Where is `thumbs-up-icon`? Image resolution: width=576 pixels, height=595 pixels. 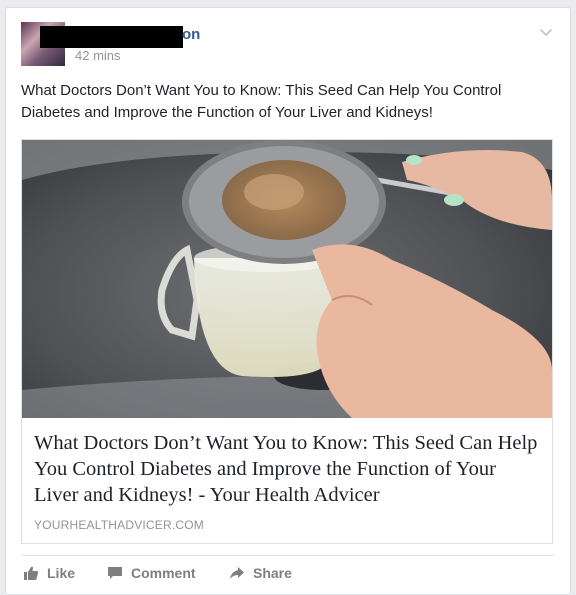 thumbs-up-icon is located at coordinates (31, 573).